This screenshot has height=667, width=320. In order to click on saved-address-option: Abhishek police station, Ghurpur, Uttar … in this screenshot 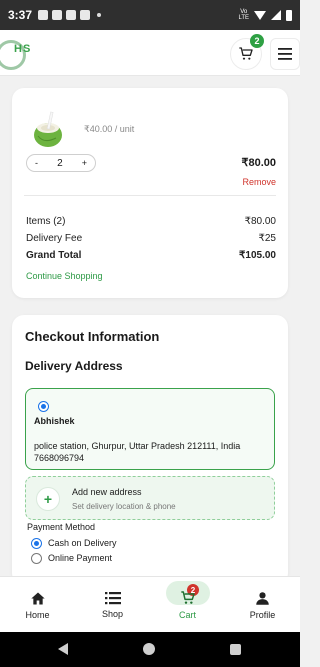, I will do `click(150, 429)`.